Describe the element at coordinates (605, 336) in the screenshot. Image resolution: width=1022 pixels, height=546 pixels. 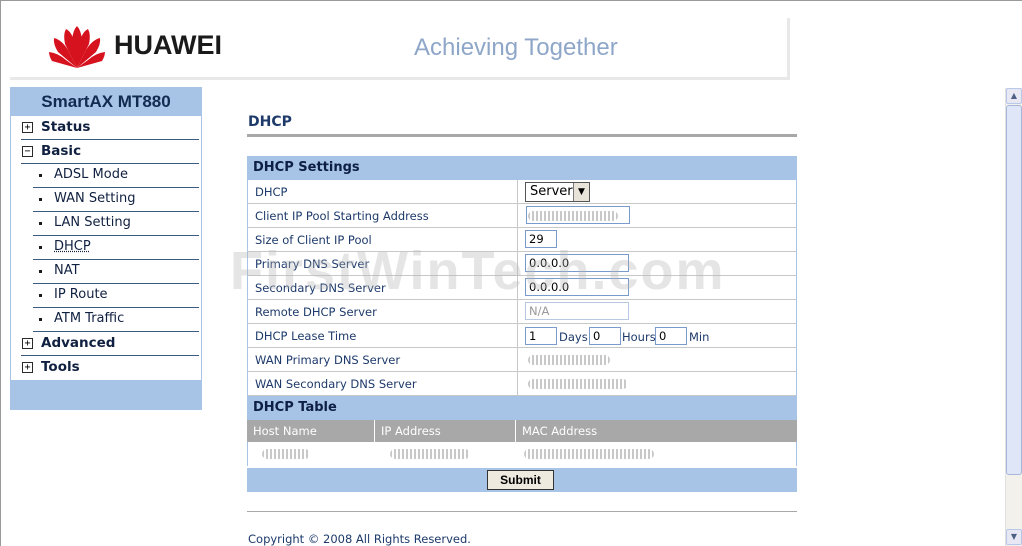
I see `lease-hours-input: 0` at that location.